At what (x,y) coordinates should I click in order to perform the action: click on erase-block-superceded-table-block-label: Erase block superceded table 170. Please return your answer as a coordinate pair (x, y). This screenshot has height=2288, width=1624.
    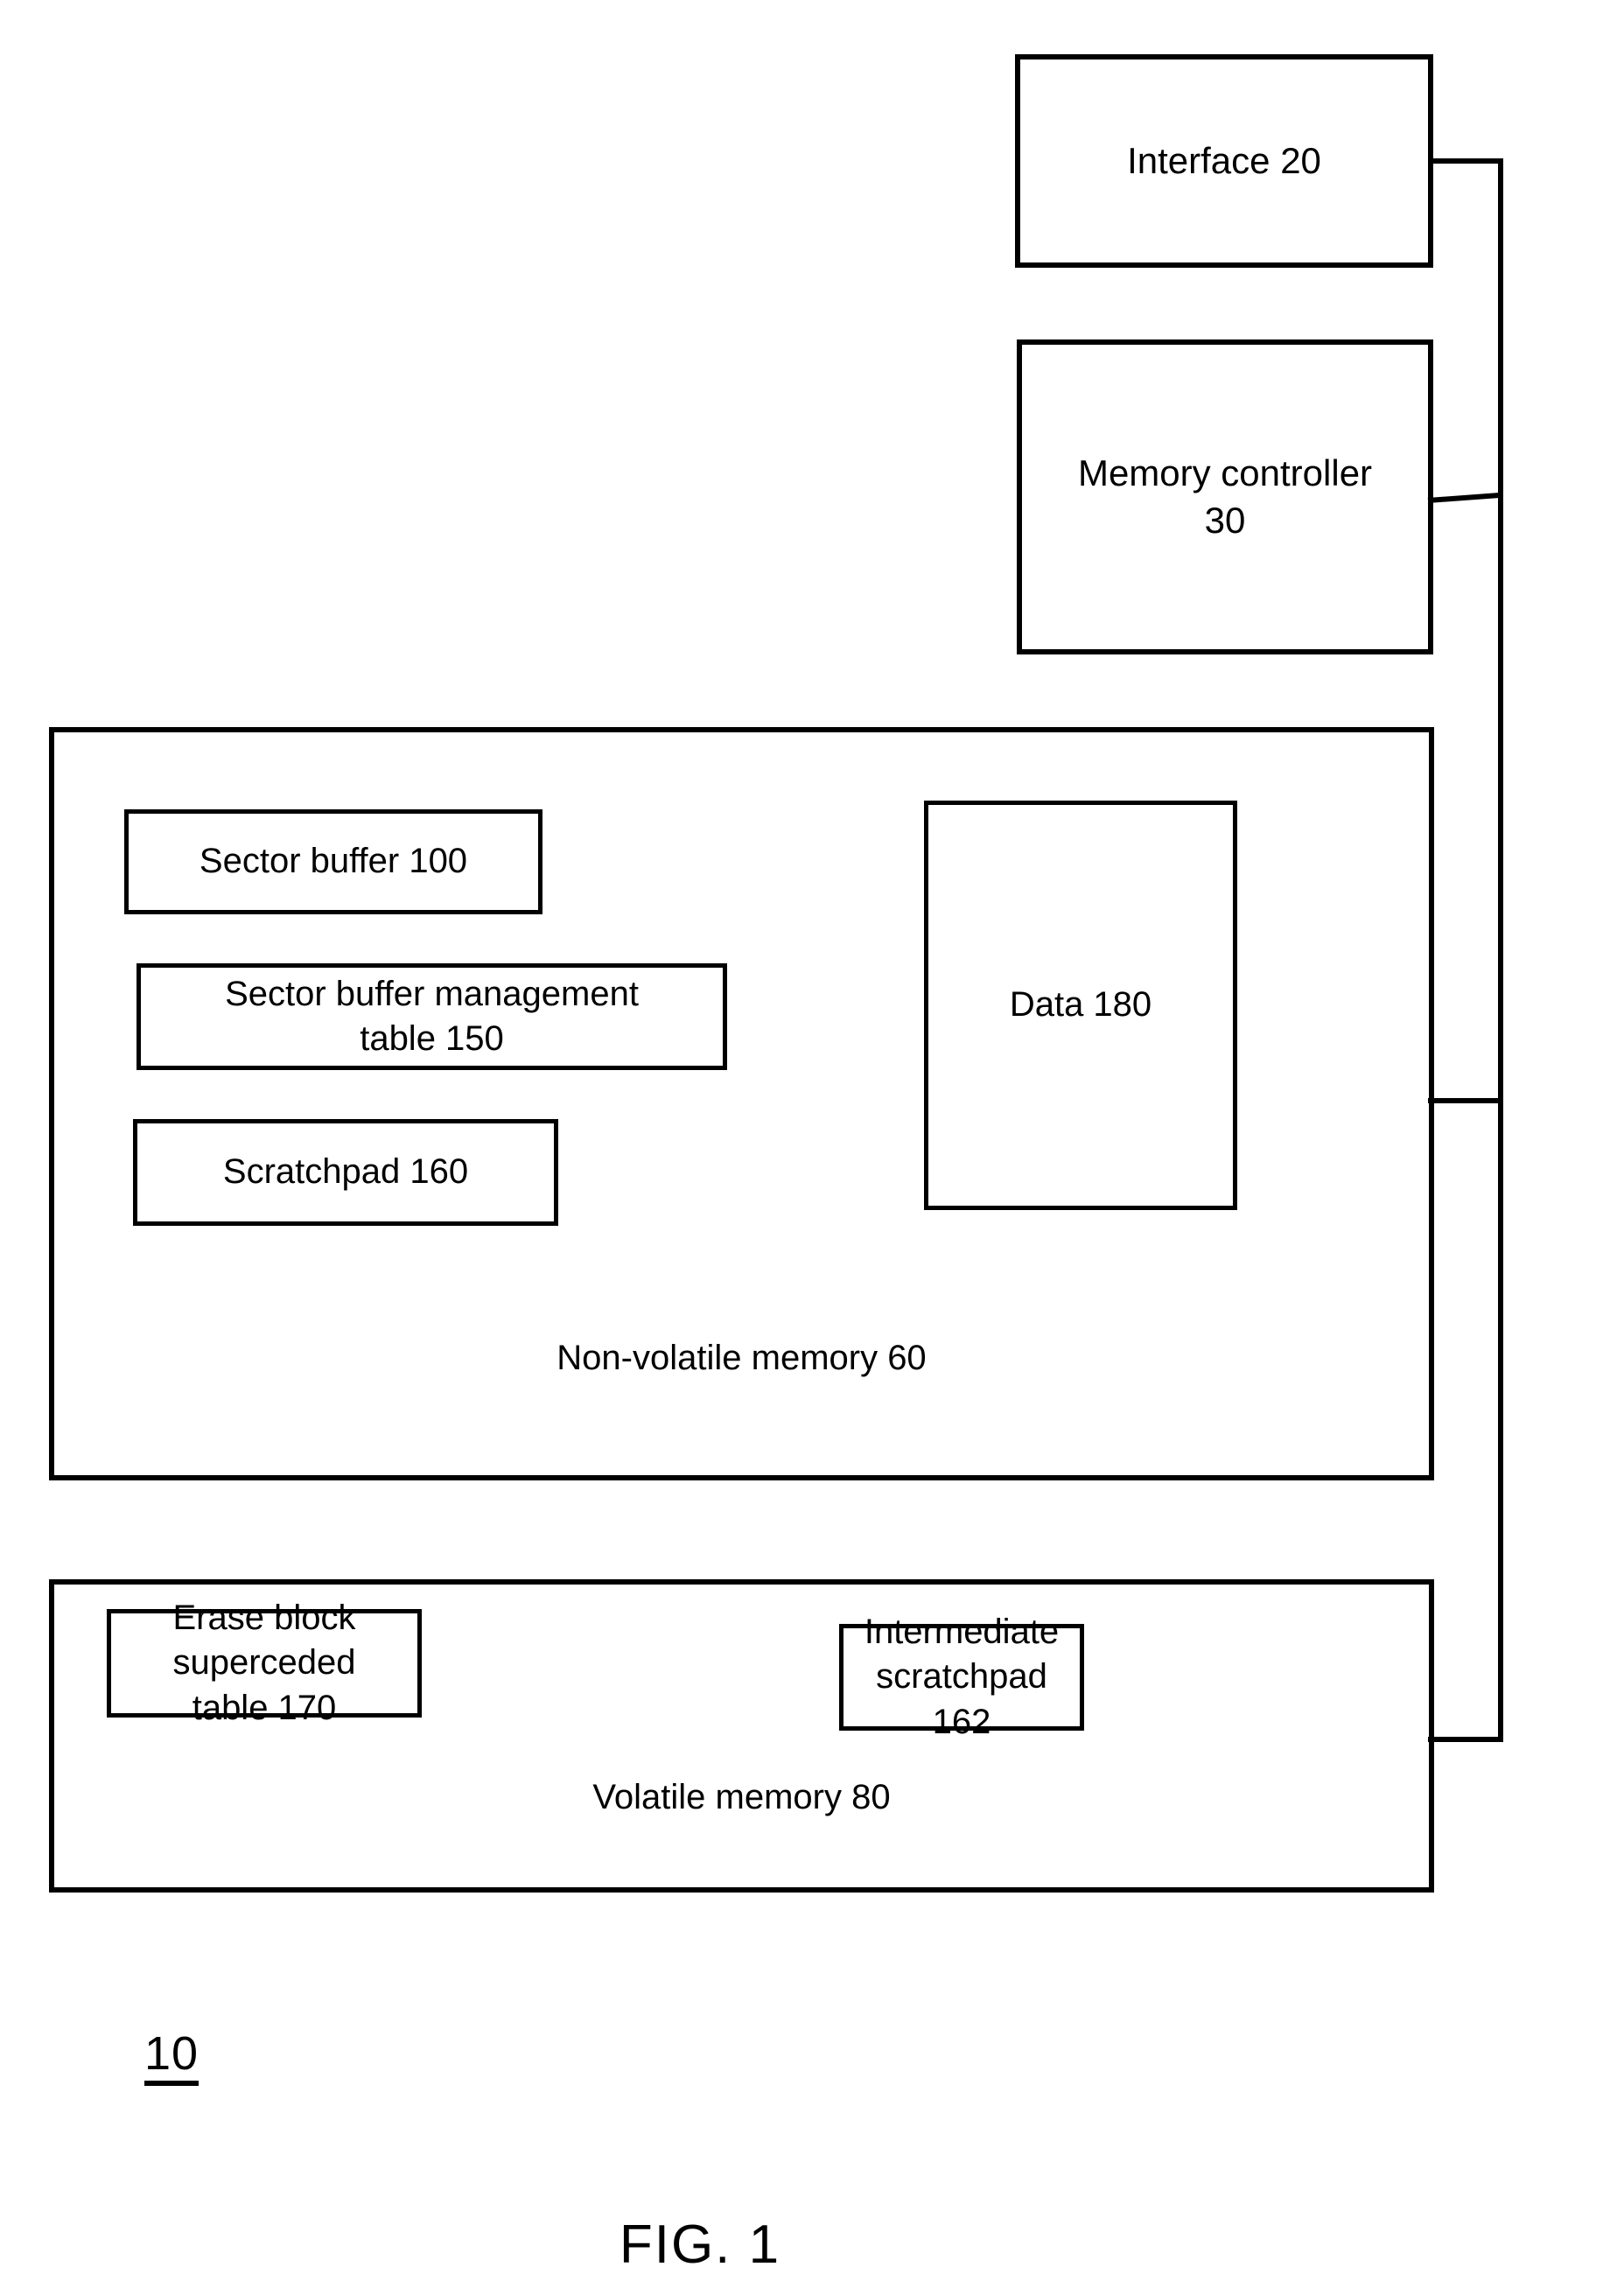
    Looking at the image, I should click on (264, 1663).